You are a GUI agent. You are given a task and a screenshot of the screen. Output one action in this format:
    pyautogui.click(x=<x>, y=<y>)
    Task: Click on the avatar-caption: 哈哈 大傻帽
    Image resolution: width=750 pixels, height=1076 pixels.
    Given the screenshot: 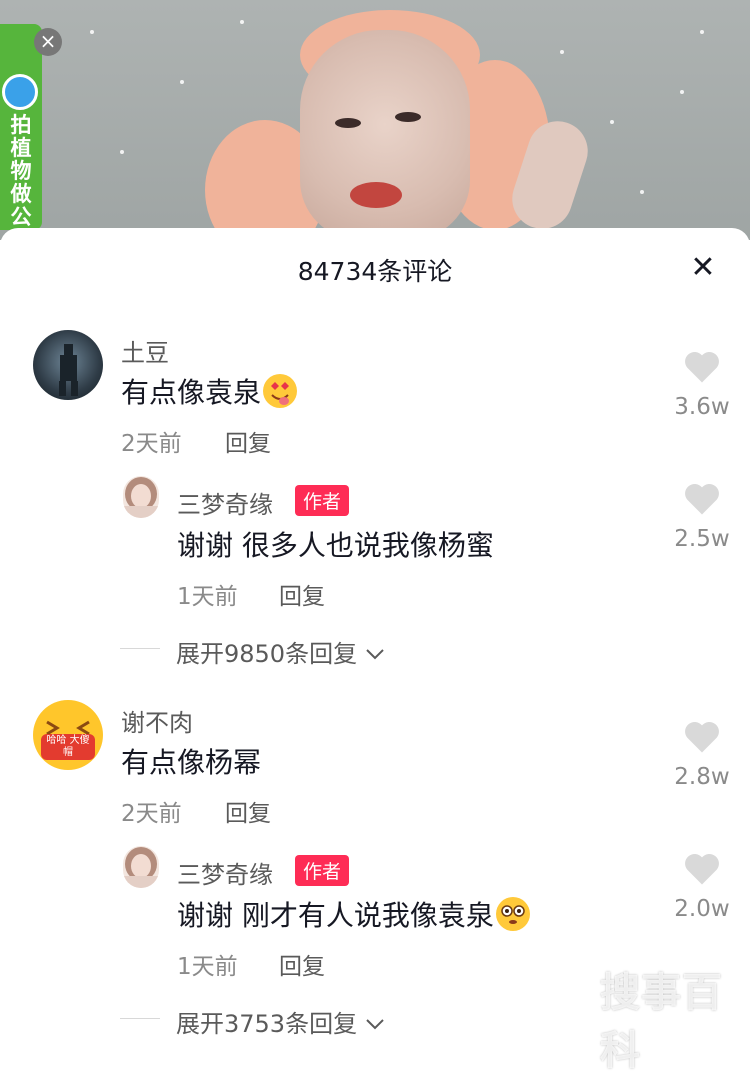 What is the action you would take?
    pyautogui.click(x=68, y=746)
    